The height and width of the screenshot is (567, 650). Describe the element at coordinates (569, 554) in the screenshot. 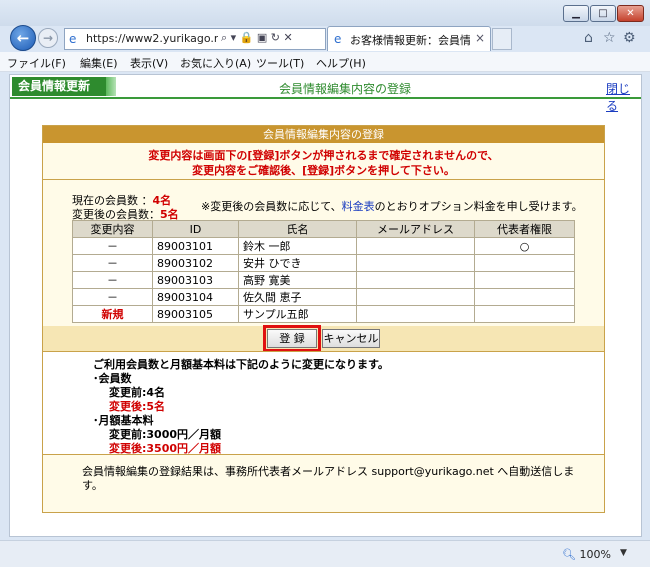

I see `zoom-icon: 🔍︎` at that location.